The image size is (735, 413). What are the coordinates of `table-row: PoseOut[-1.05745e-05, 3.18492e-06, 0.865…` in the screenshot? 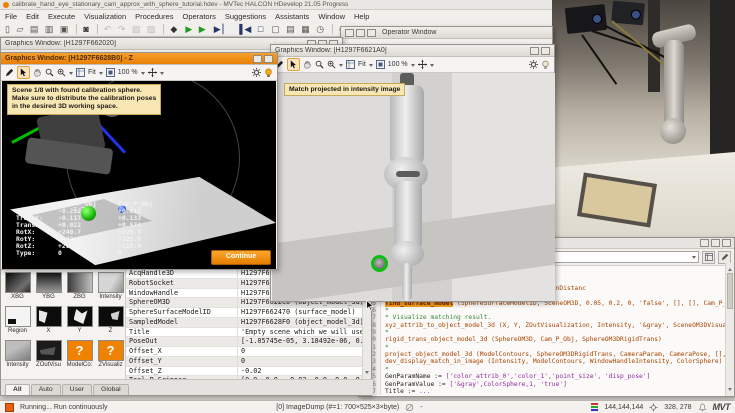 It's located at (245, 342).